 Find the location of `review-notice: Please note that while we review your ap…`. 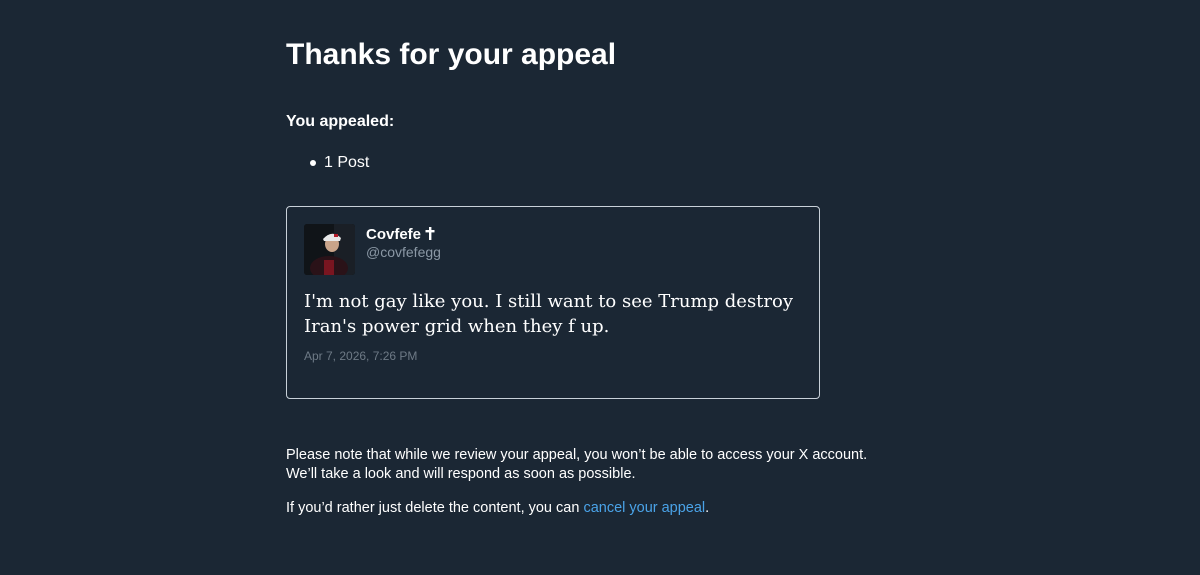

review-notice: Please note that while we review your ap… is located at coordinates (606, 465).